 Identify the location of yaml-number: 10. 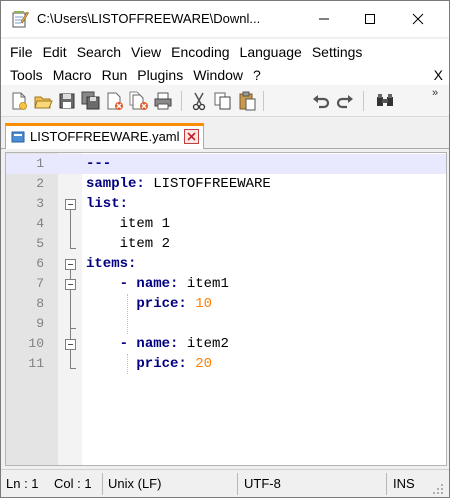
(199, 304).